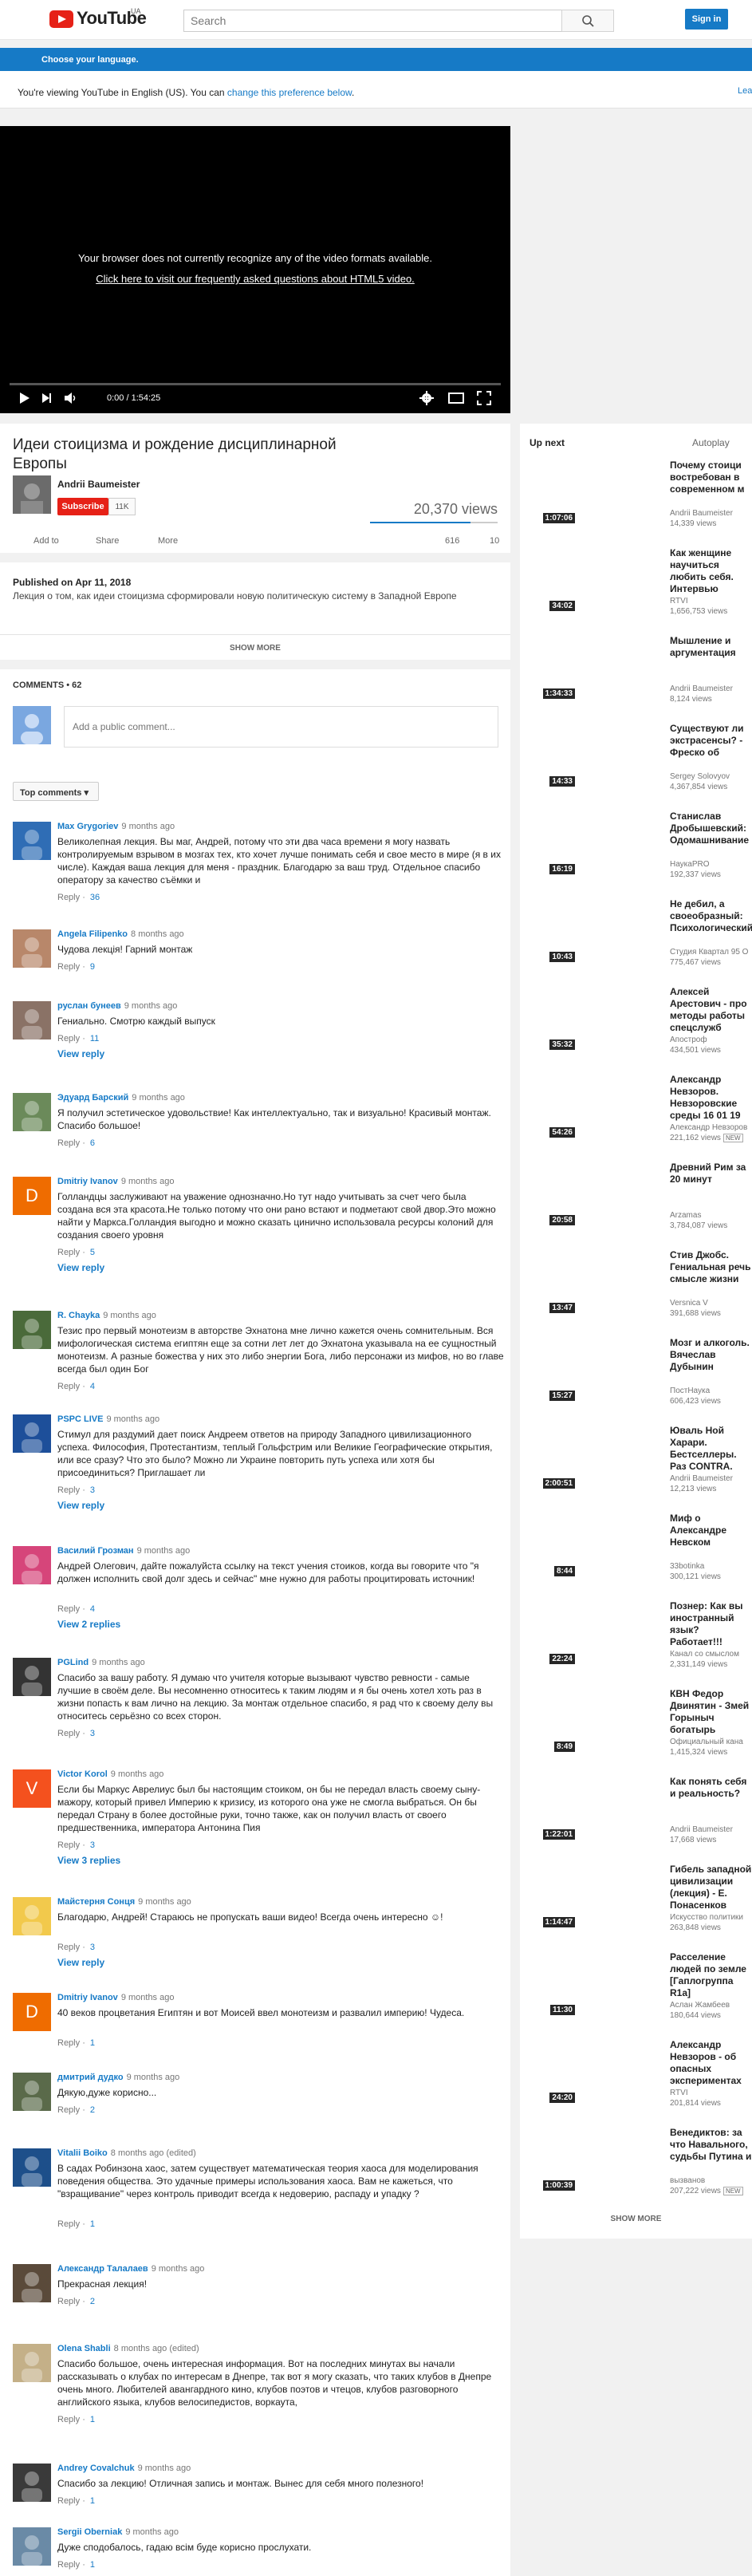  Describe the element at coordinates (255, 647) in the screenshot. I see `description-show-more: SHOW MORE` at that location.